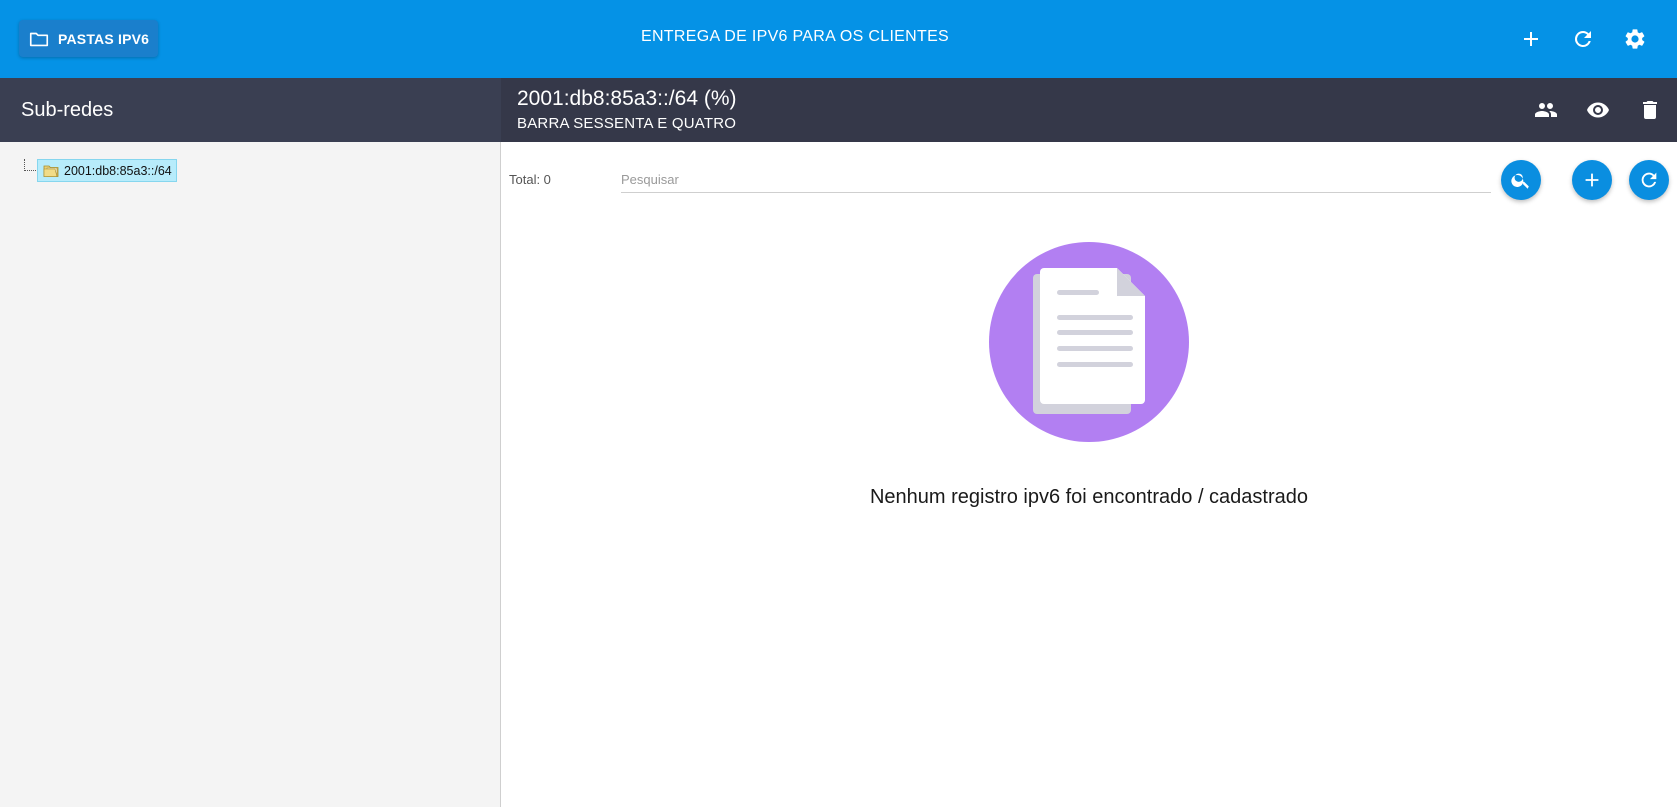 Image resolution: width=1677 pixels, height=807 pixels. I want to click on settings-button, so click(1635, 39).